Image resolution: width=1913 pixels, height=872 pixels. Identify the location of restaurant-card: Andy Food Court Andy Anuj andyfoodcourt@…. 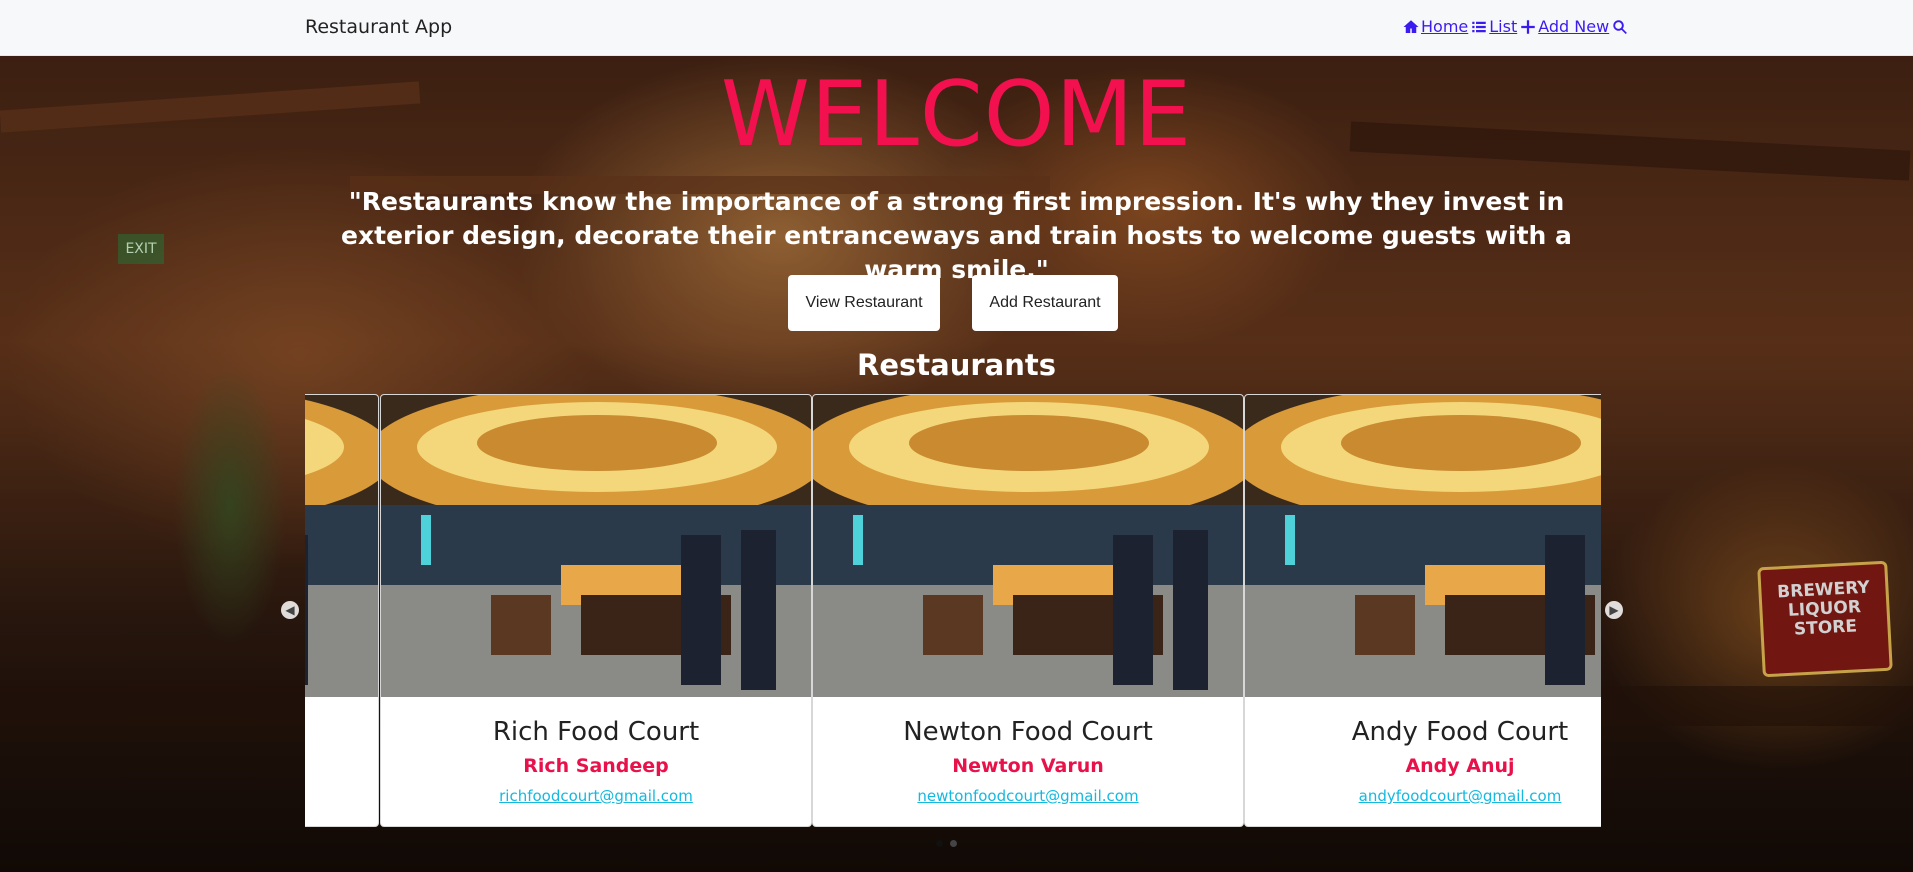
(1422, 610).